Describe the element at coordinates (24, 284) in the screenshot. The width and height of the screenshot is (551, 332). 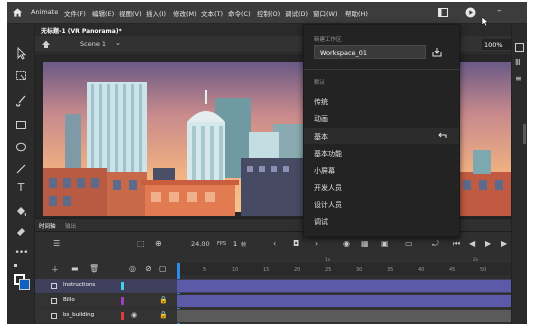
I see `fill-color-swatch` at that location.